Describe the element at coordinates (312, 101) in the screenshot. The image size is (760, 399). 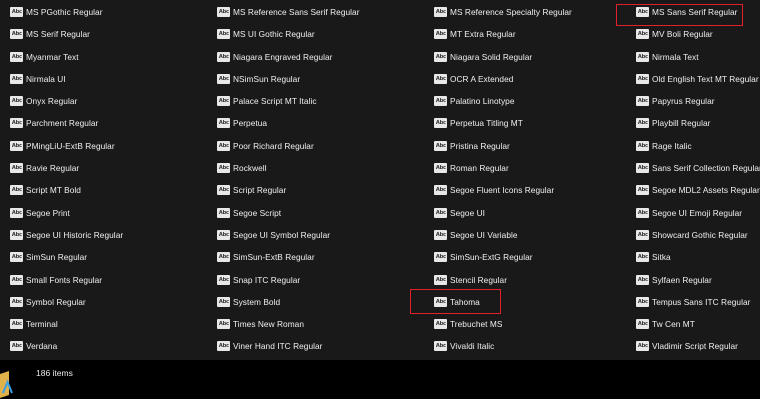
I see `font-item-palace-script-mt-italic: Palace Script MT Italic` at that location.